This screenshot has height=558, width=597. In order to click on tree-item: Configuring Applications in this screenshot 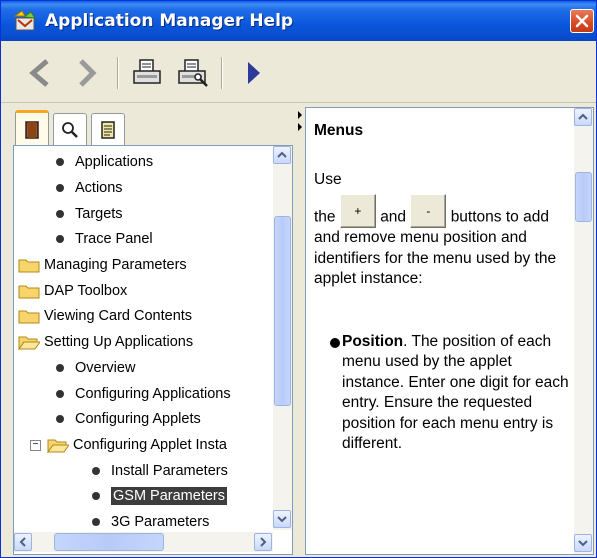, I will do `click(143, 394)`.